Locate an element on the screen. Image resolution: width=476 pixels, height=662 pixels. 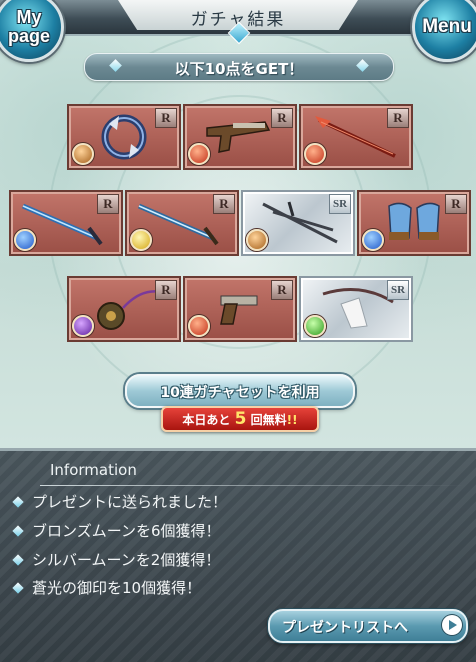
free-badge-prefix: 本日あと is located at coordinates (206, 420).